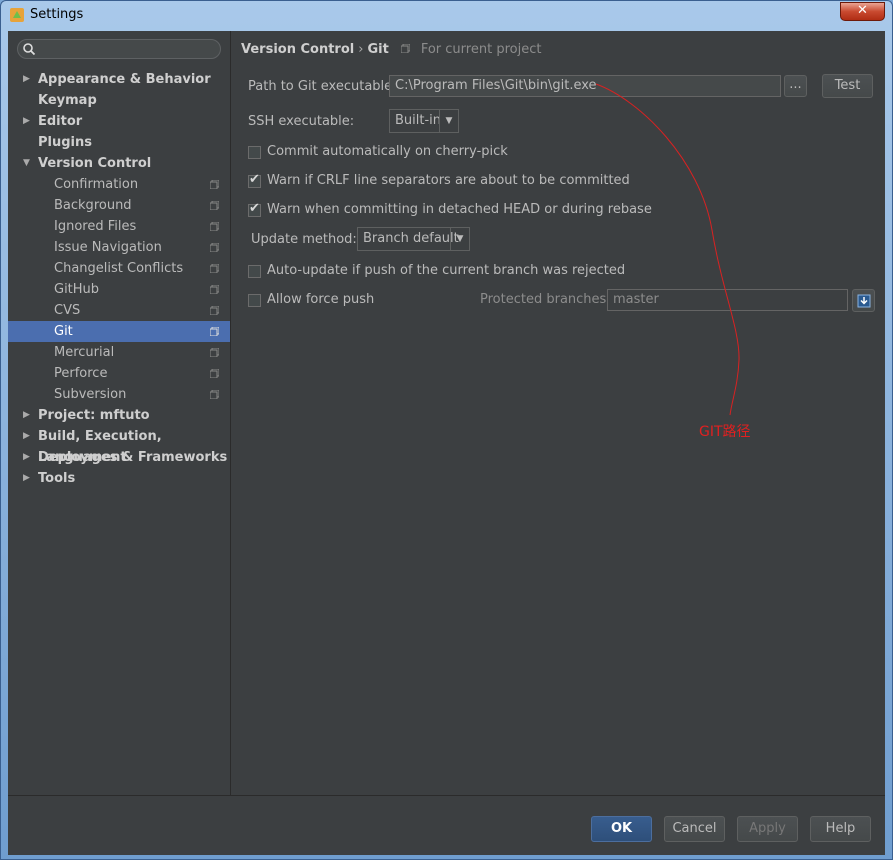  I want to click on force-push-label: Allow force push, so click(321, 299).